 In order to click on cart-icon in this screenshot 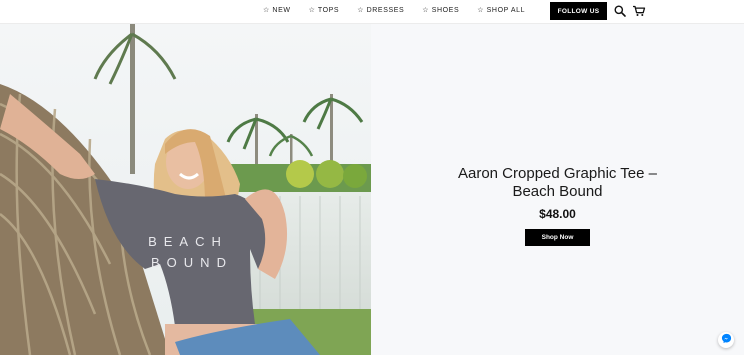, I will do `click(639, 11)`.